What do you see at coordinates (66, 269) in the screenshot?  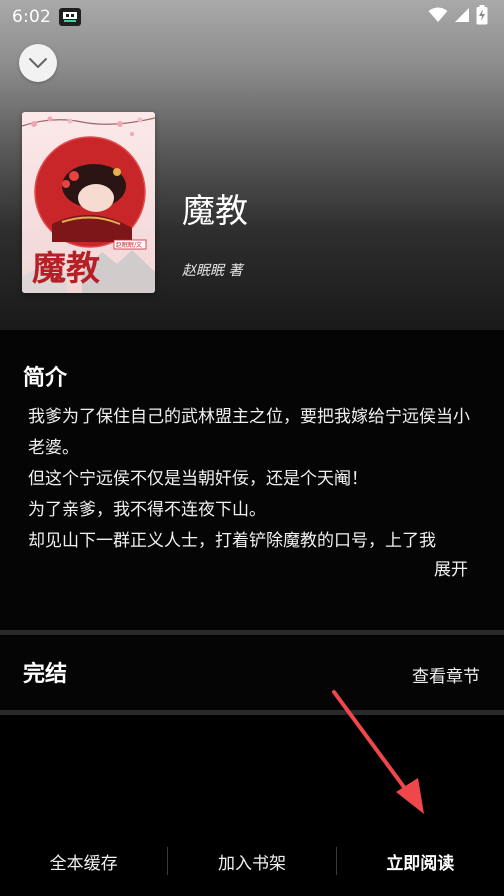 I see `svg-text: 魔教` at bounding box center [66, 269].